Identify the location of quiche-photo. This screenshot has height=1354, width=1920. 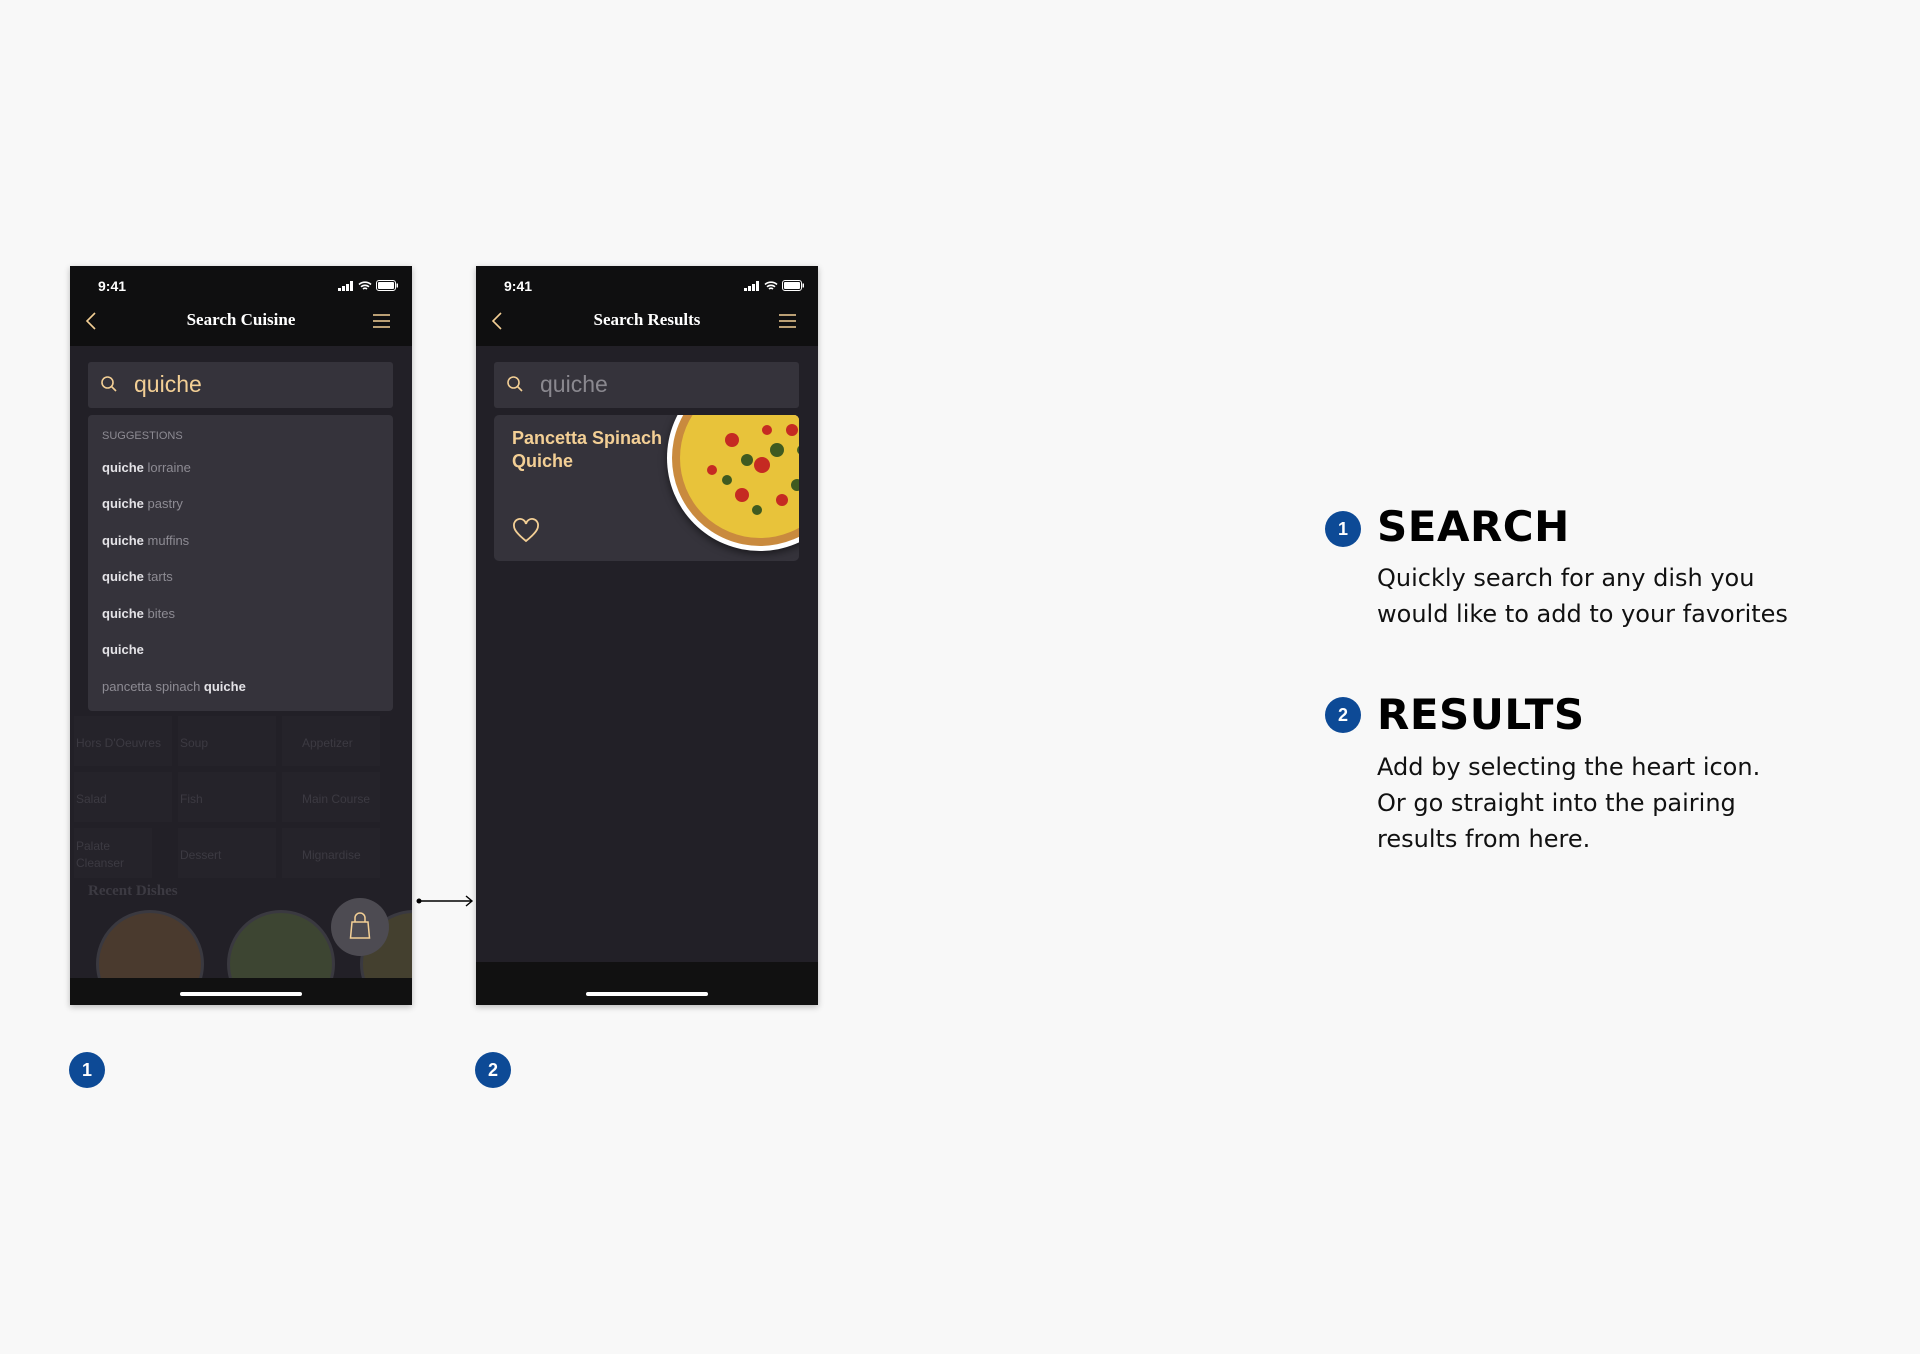
(735, 480).